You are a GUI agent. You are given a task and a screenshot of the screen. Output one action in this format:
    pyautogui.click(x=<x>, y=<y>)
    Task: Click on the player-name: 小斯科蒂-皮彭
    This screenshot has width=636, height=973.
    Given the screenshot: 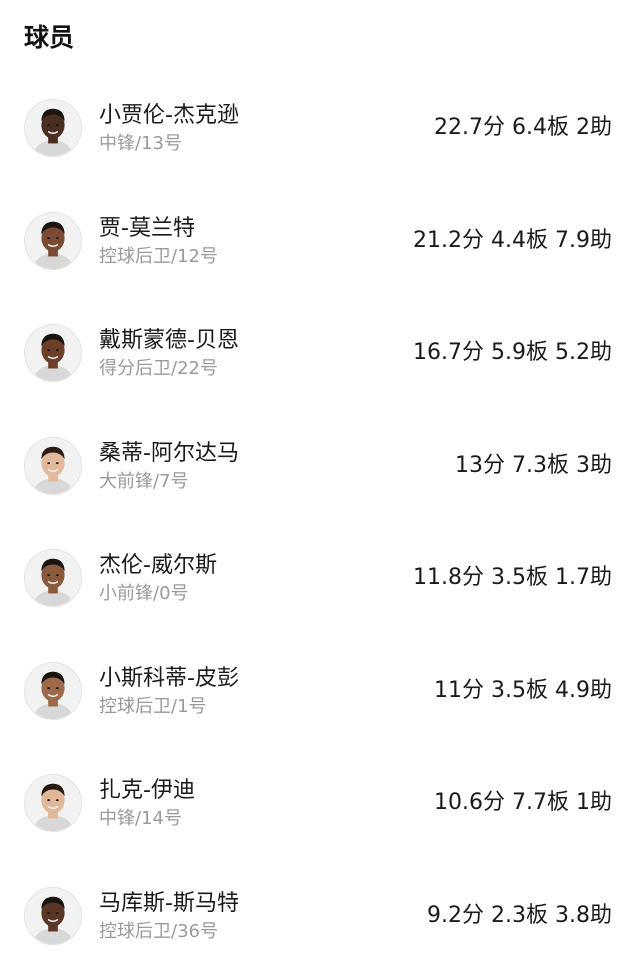 What is the action you would take?
    pyautogui.click(x=169, y=679)
    